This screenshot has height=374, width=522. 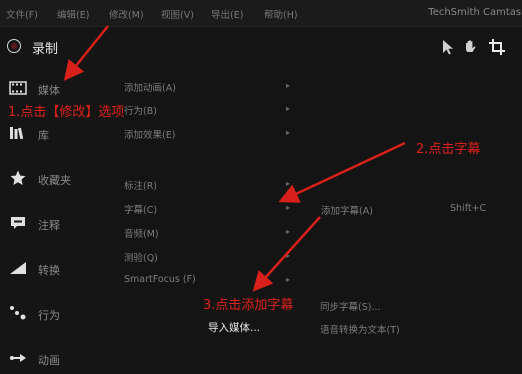 What do you see at coordinates (448, 149) in the screenshot?
I see `annotation-step2: 2.点击字幕` at bounding box center [448, 149].